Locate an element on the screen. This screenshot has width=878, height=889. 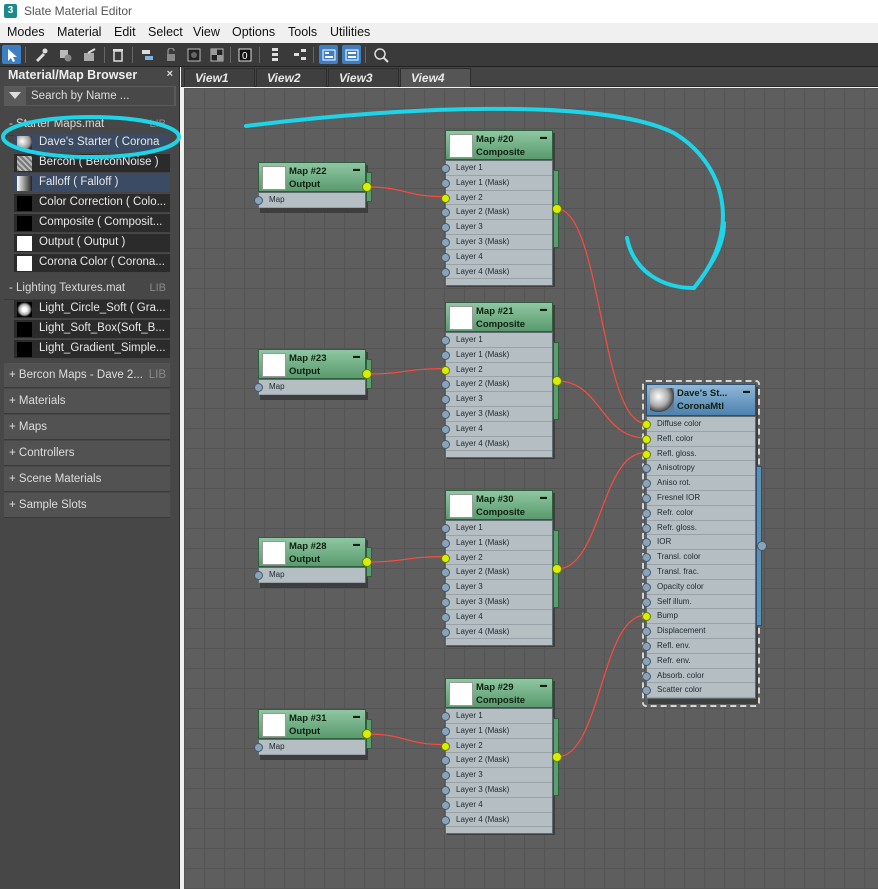
slot-refl-gloss: Refl. gloss. is located at coordinates (698, 454).